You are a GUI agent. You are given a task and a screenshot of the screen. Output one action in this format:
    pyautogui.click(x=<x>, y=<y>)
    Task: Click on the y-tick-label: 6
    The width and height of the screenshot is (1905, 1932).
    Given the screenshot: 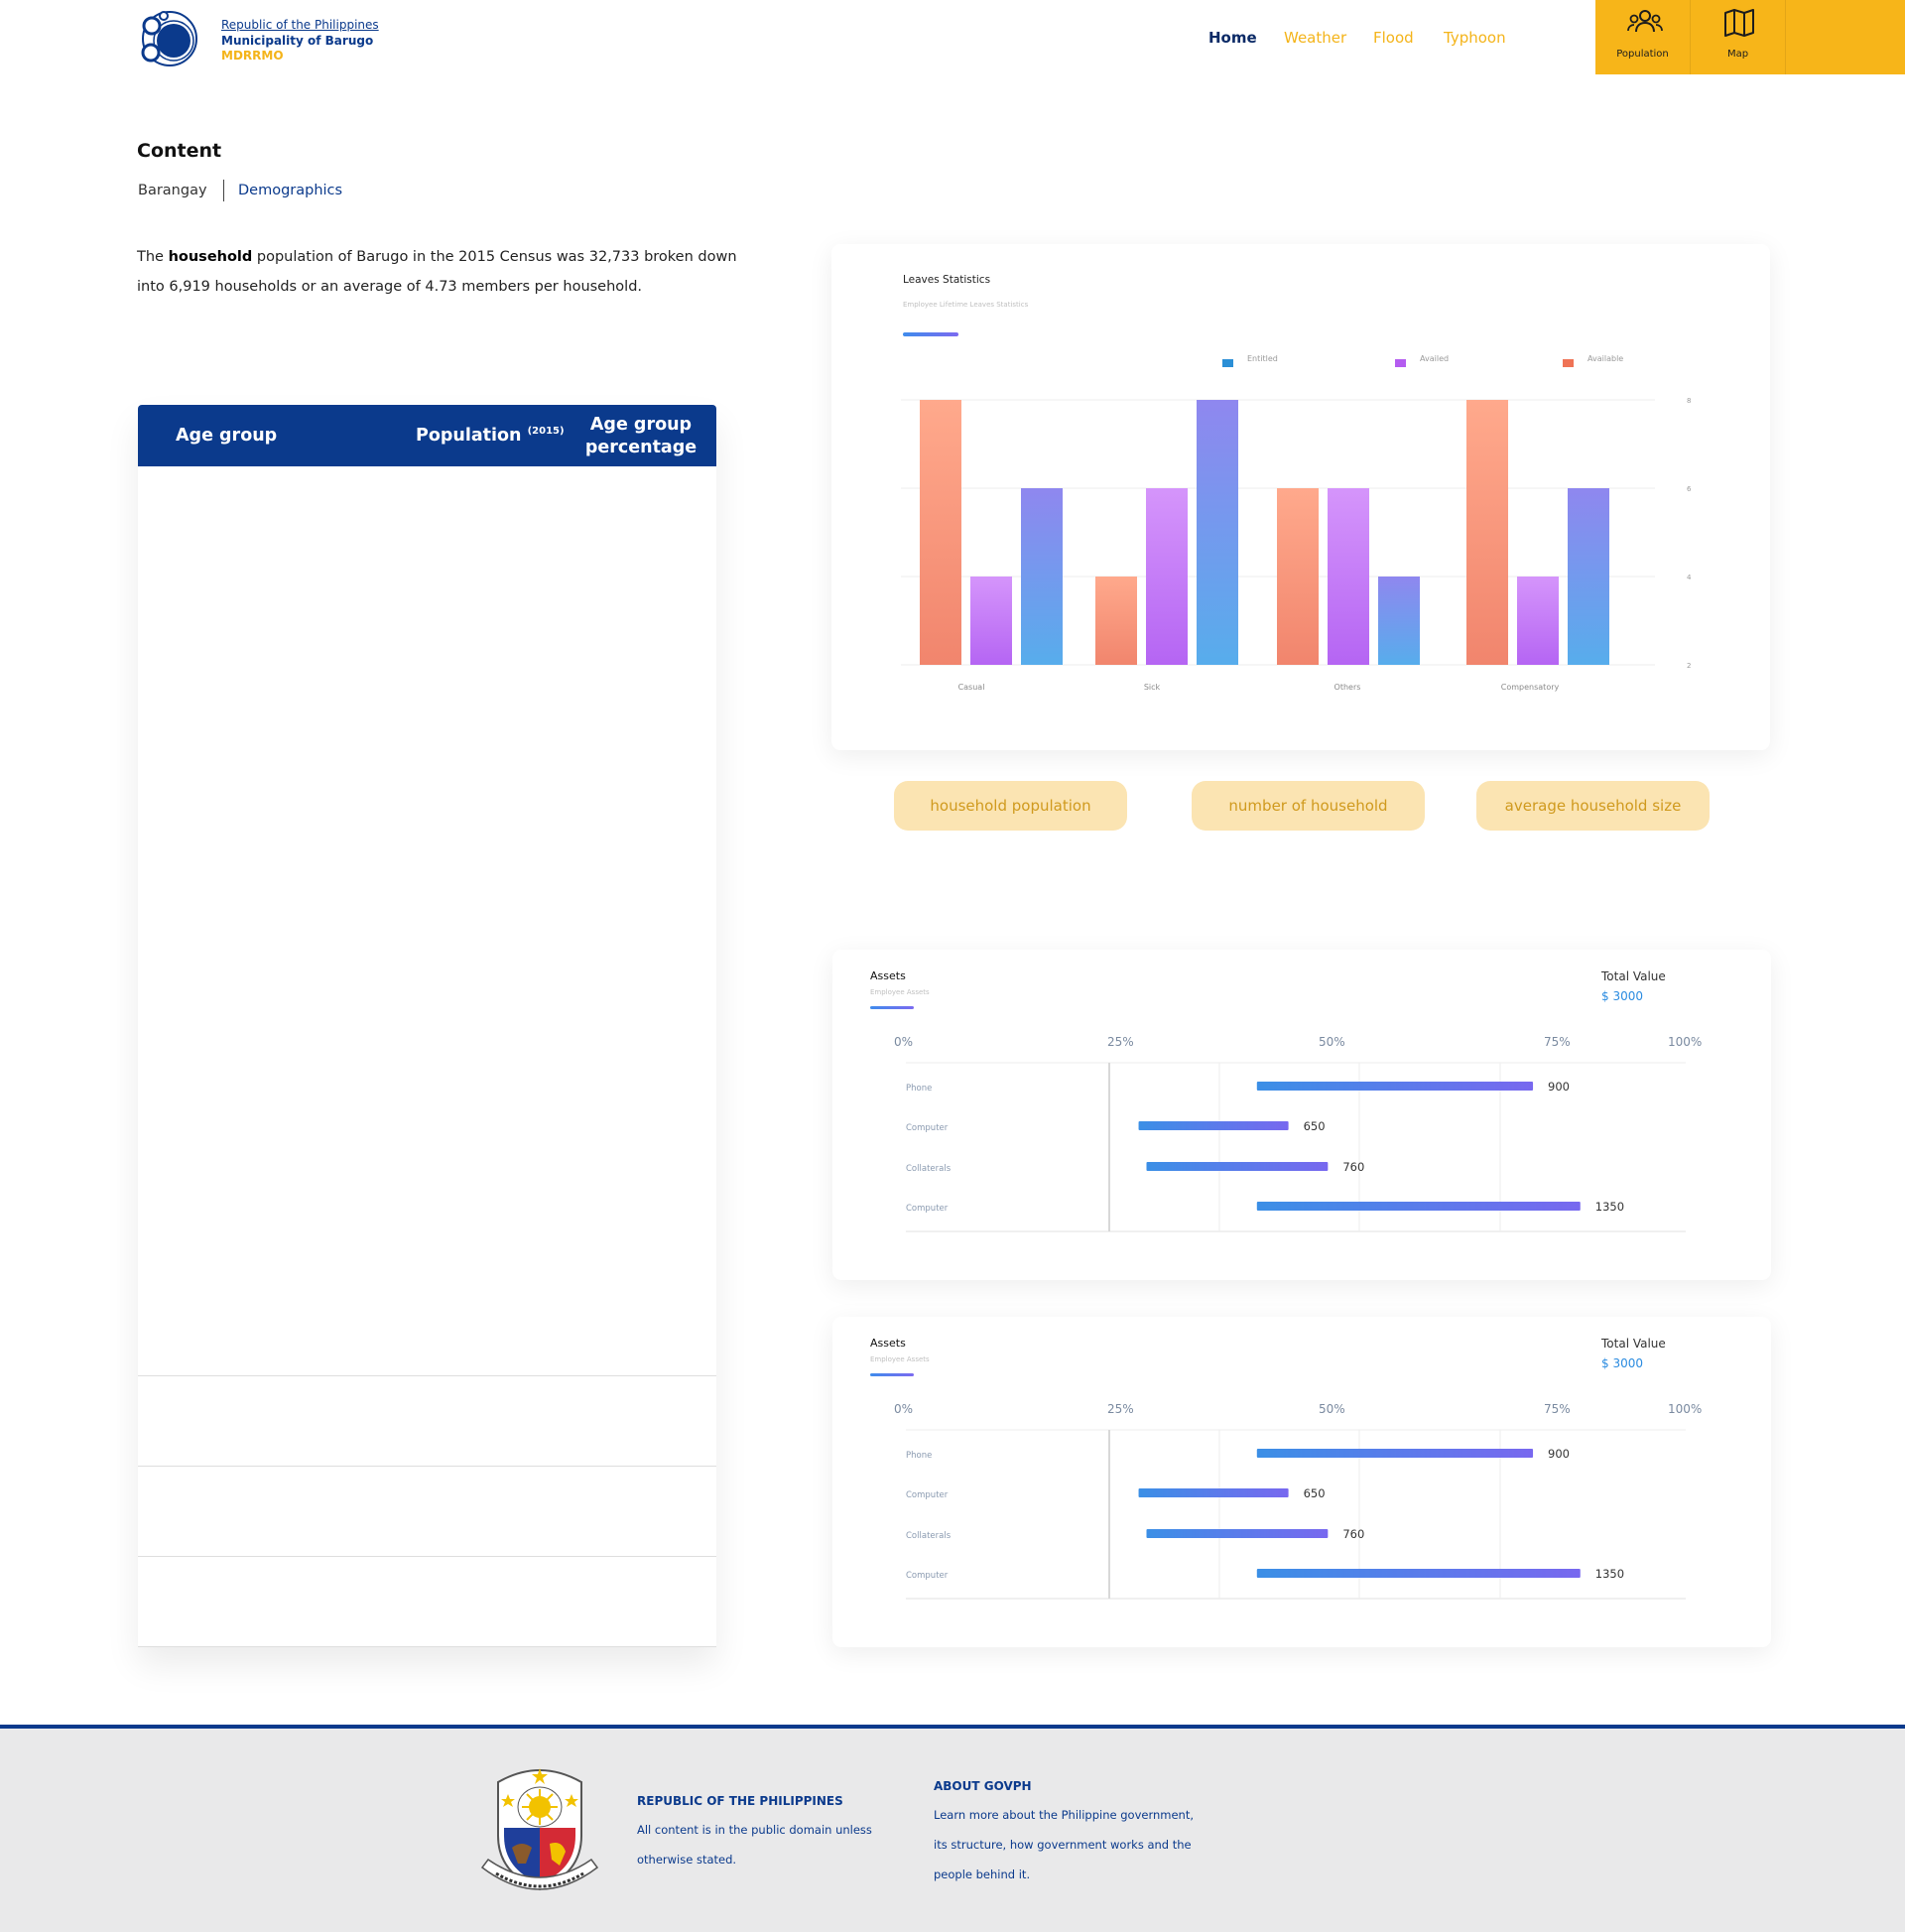 What is the action you would take?
    pyautogui.click(x=1689, y=489)
    